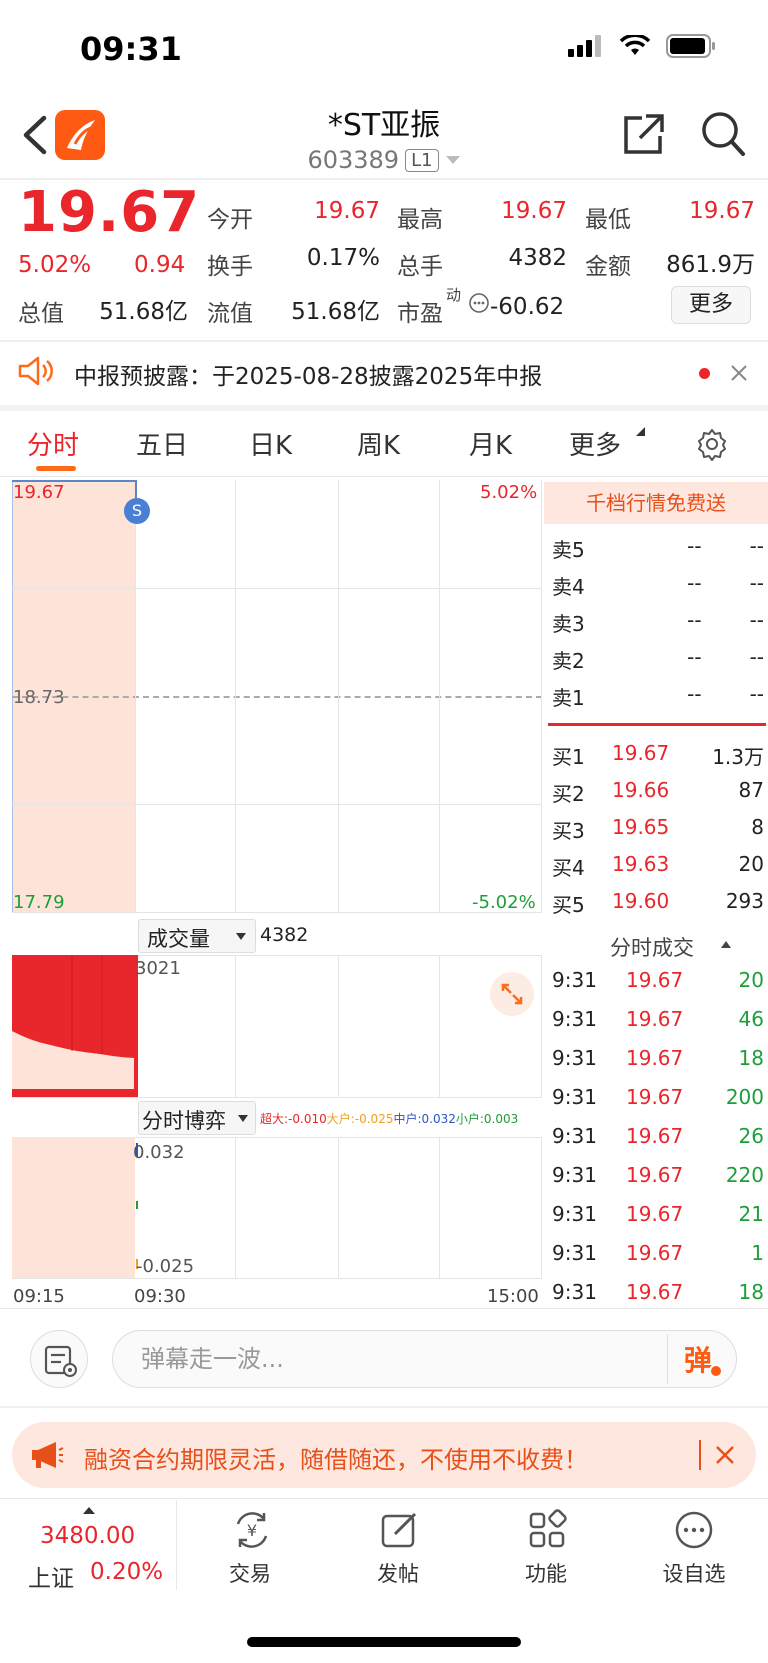 The width and height of the screenshot is (768, 1663). What do you see at coordinates (546, 1573) in the screenshot?
I see `nav-function: 功能` at bounding box center [546, 1573].